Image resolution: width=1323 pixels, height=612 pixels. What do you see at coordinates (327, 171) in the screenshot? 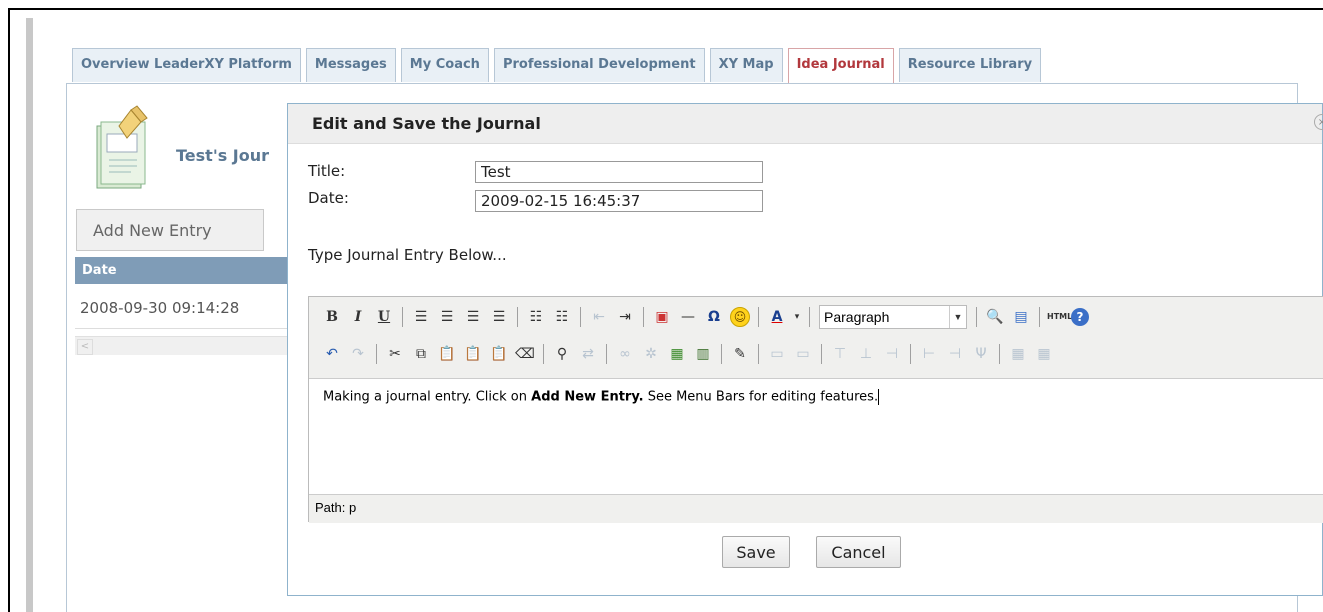
I see `title-label: Title:` at bounding box center [327, 171].